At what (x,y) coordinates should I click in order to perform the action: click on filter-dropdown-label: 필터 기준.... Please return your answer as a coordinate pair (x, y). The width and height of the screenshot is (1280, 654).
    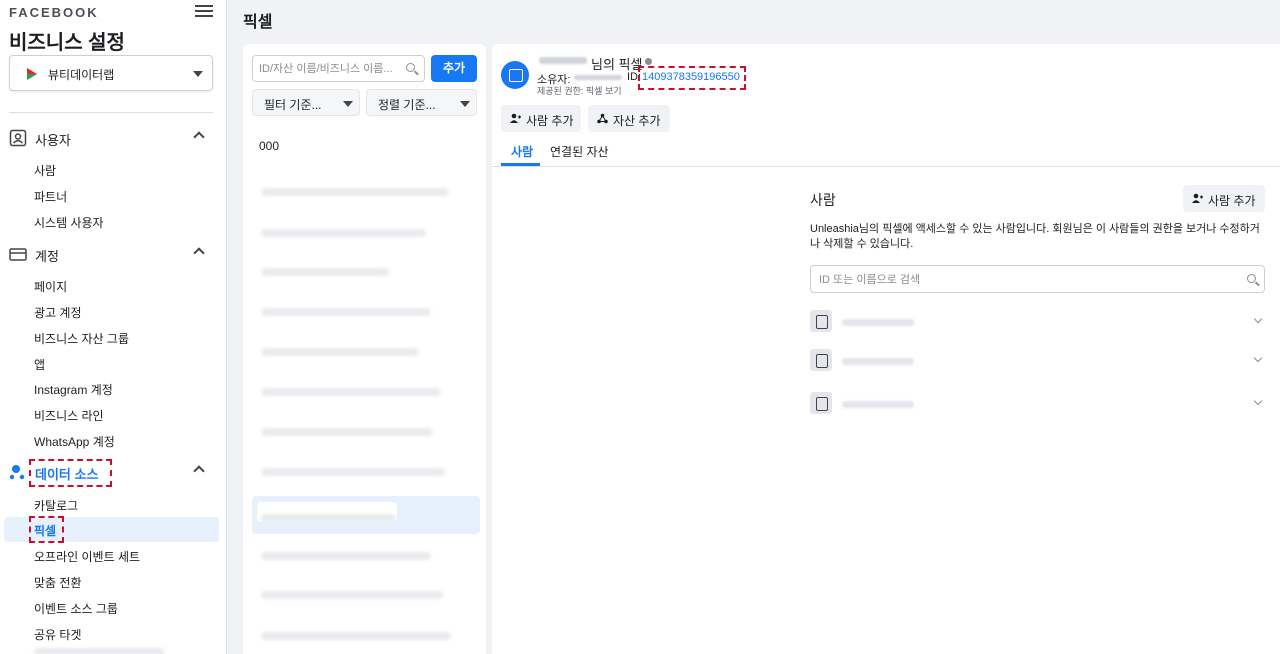
    Looking at the image, I should click on (293, 105).